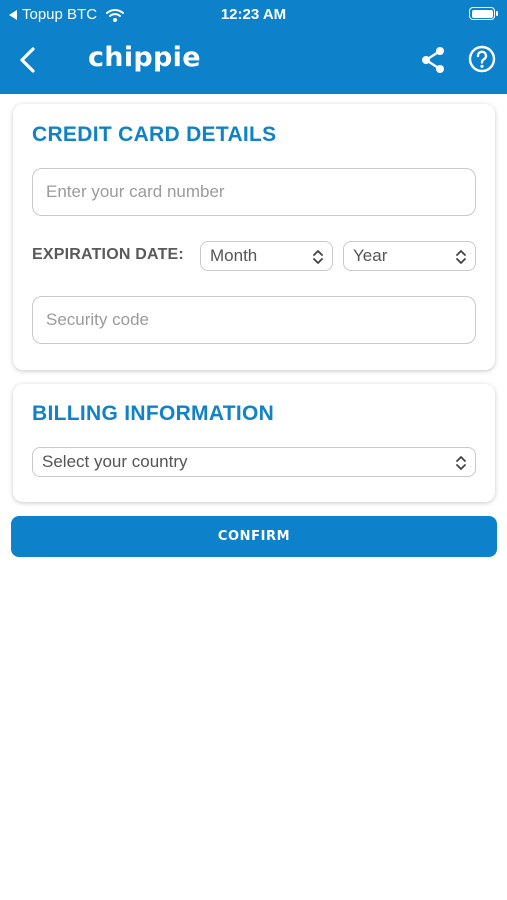 This screenshot has width=507, height=900. I want to click on confirm-button: CONFIRM, so click(254, 536).